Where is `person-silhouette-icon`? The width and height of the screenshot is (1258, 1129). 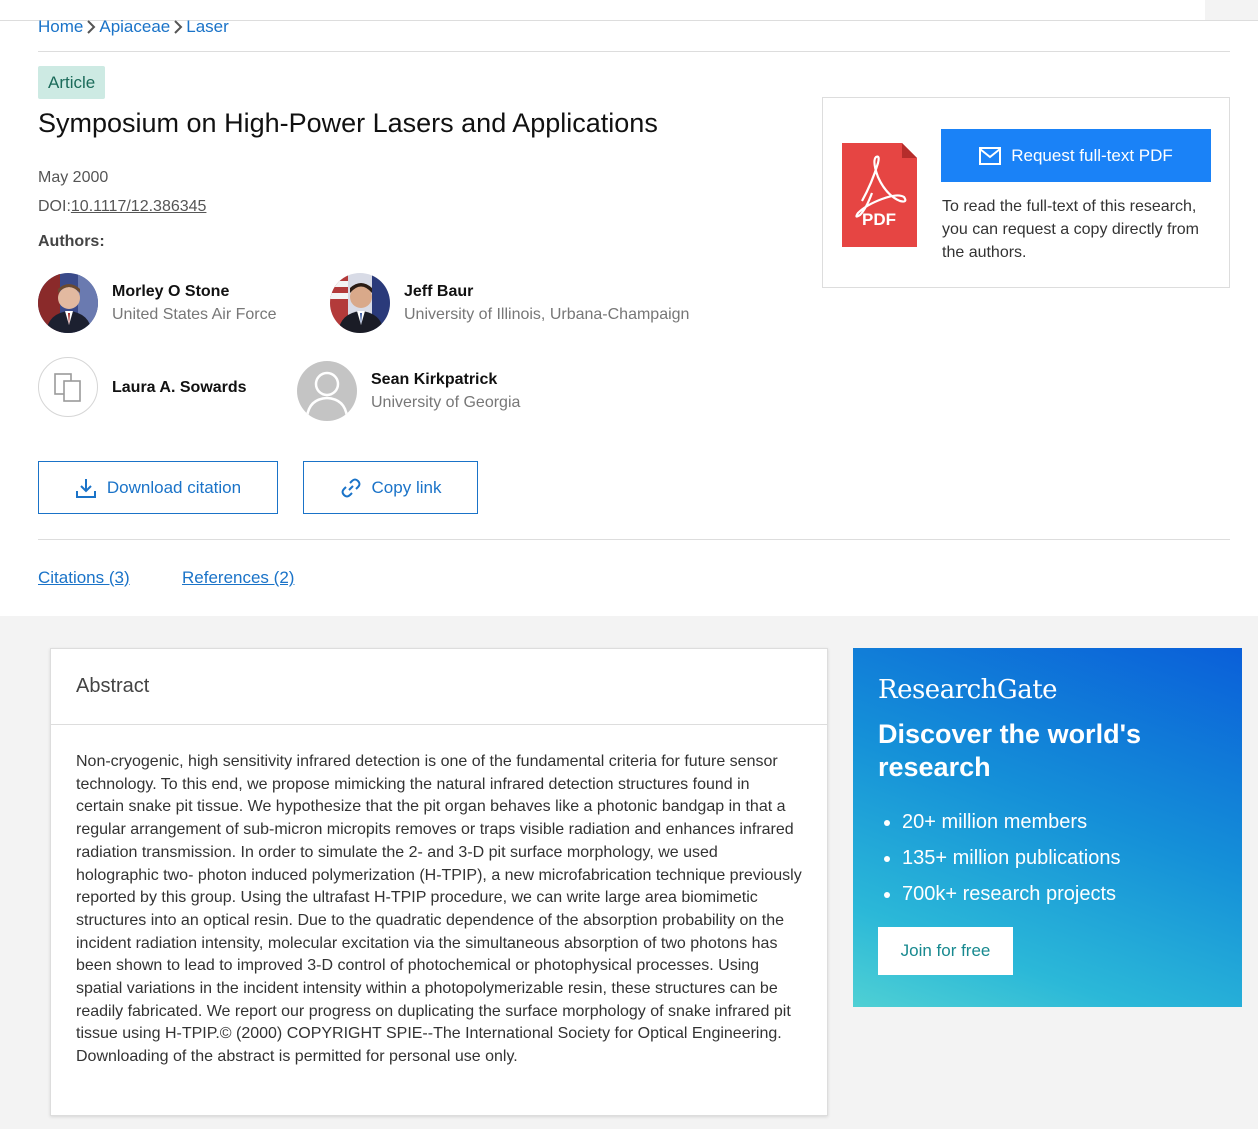 person-silhouette-icon is located at coordinates (327, 391).